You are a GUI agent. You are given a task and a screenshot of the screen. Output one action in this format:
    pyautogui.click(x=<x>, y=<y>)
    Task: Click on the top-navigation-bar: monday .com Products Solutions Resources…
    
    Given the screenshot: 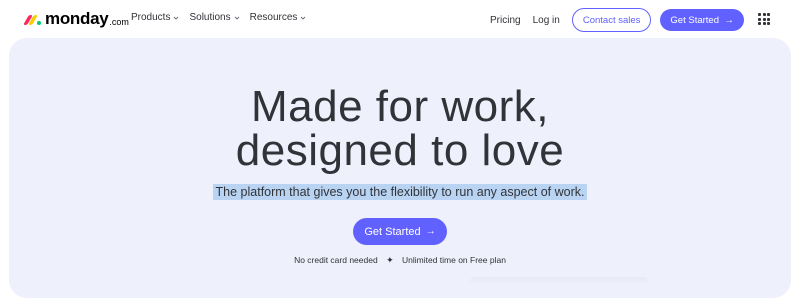 What is the action you would take?
    pyautogui.click(x=400, y=19)
    